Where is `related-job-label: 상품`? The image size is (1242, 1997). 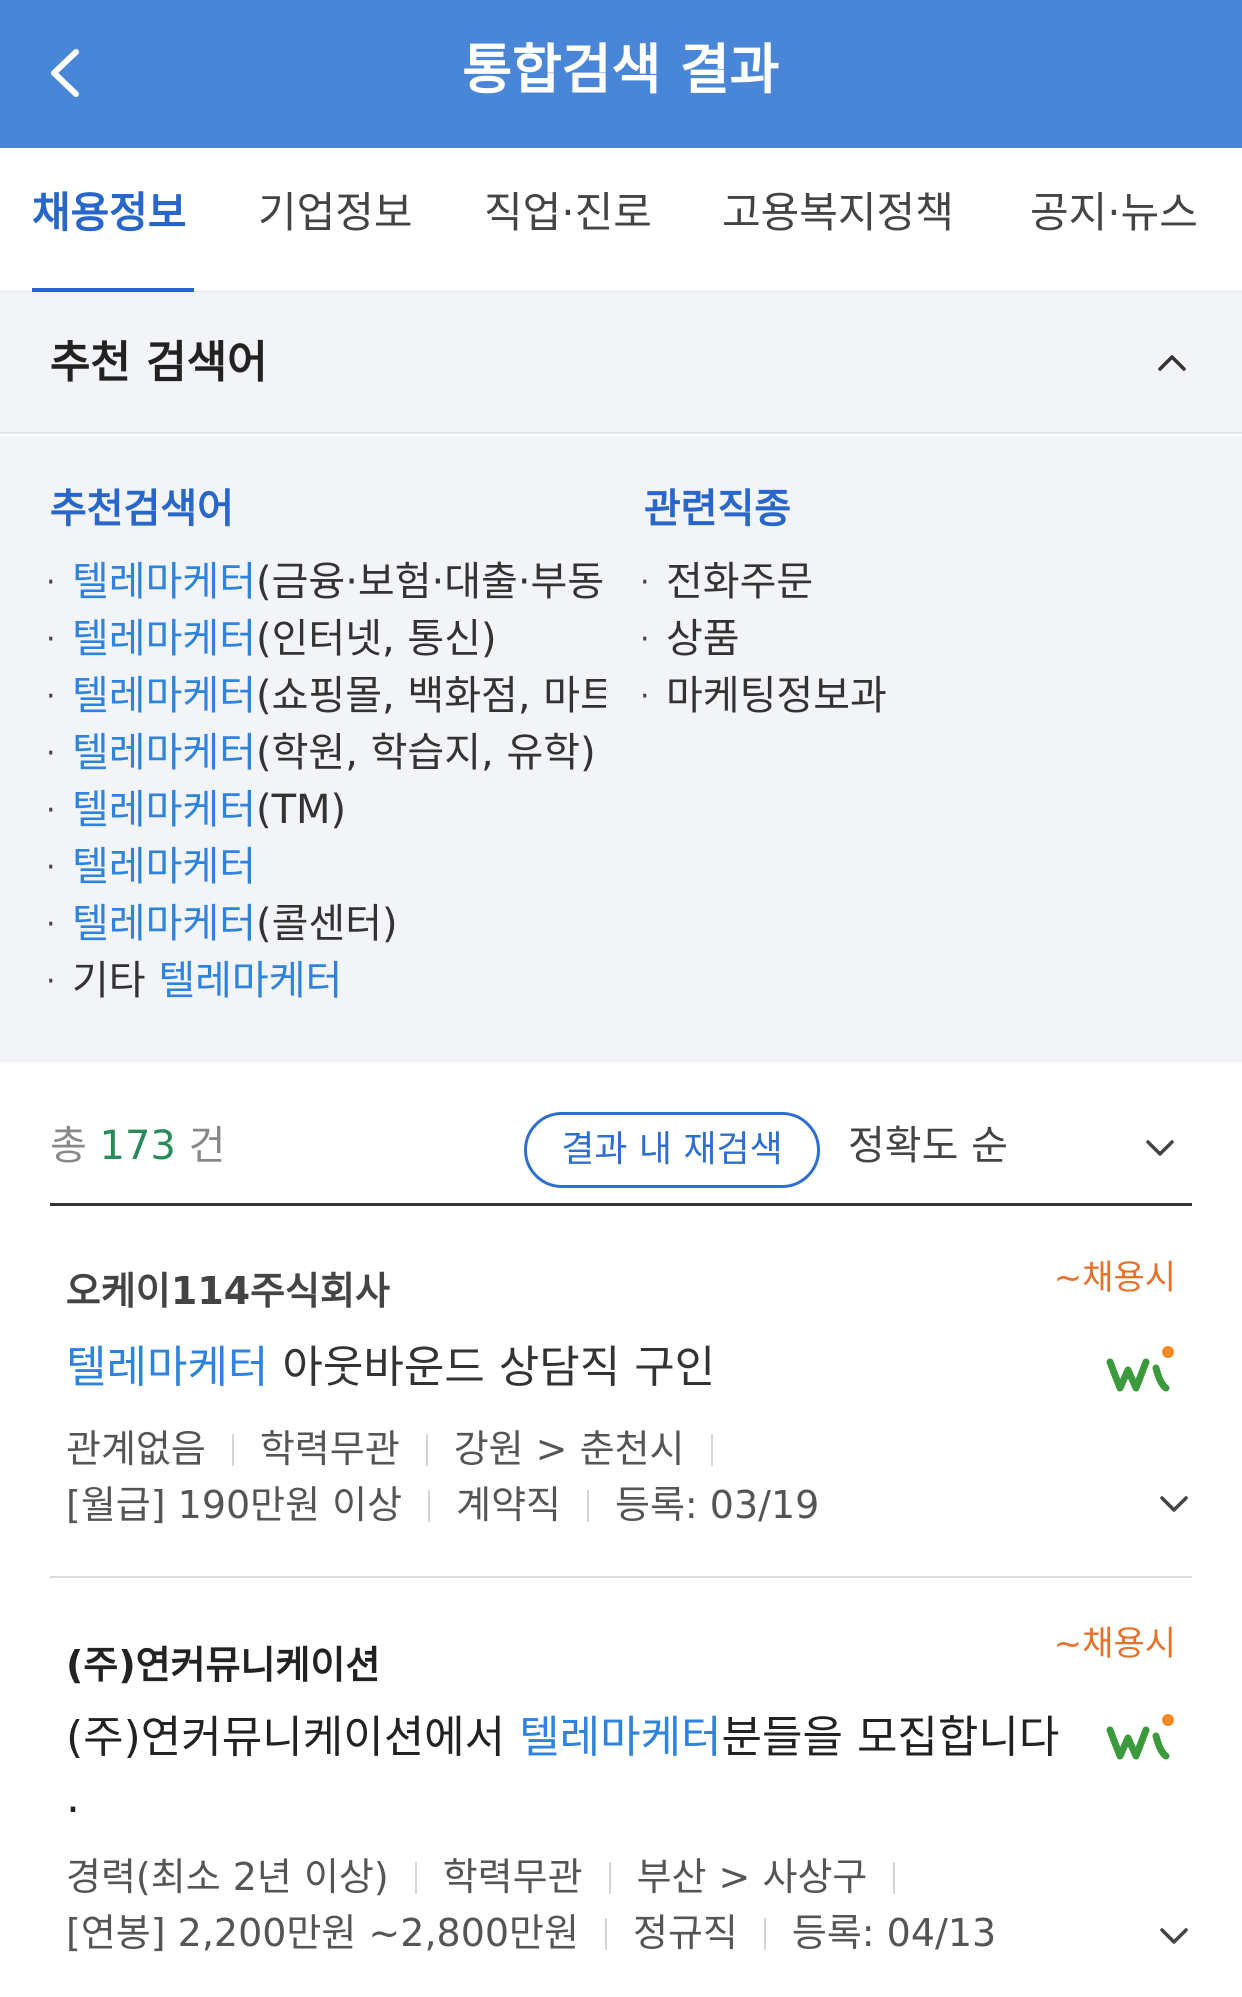
related-job-label: 상품 is located at coordinates (703, 639).